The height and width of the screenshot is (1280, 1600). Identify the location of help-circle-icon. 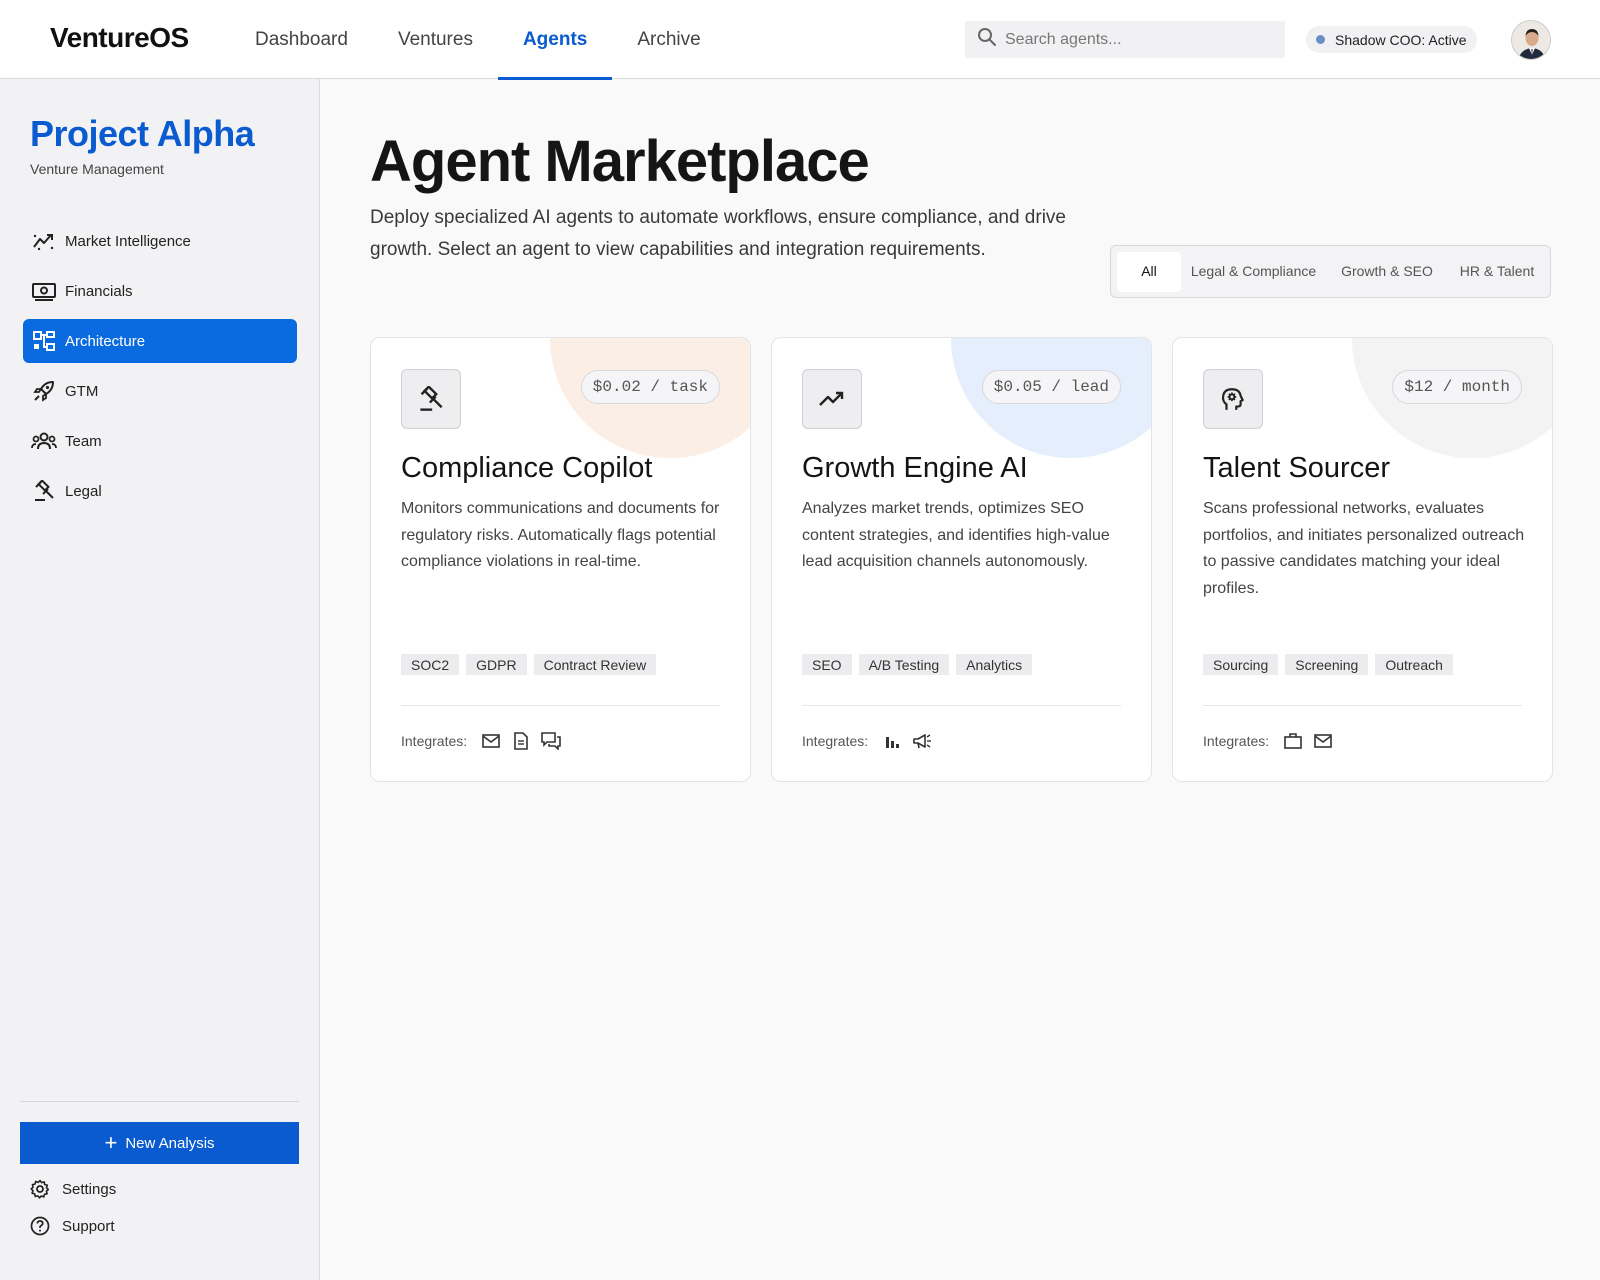
(41, 1226).